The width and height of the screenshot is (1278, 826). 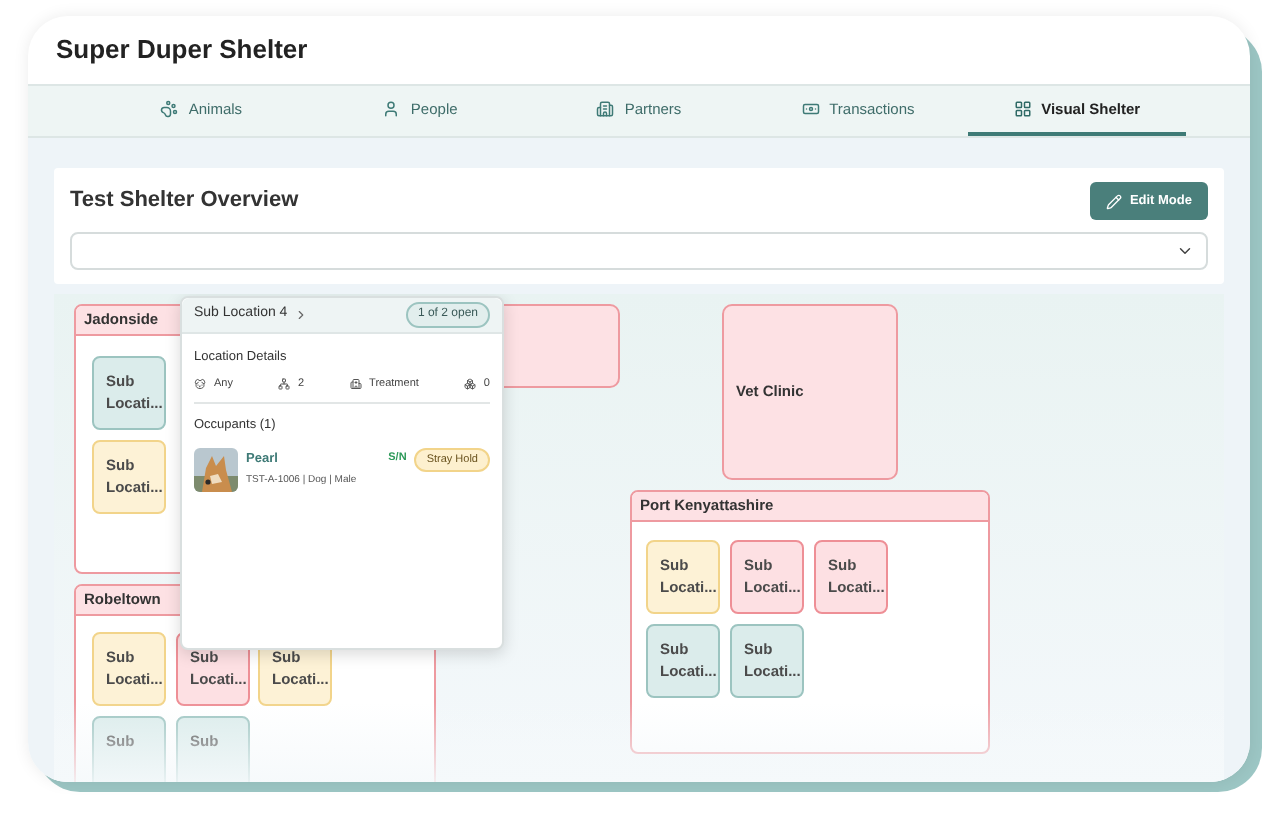 I want to click on pencil-icon, so click(x=1113, y=201).